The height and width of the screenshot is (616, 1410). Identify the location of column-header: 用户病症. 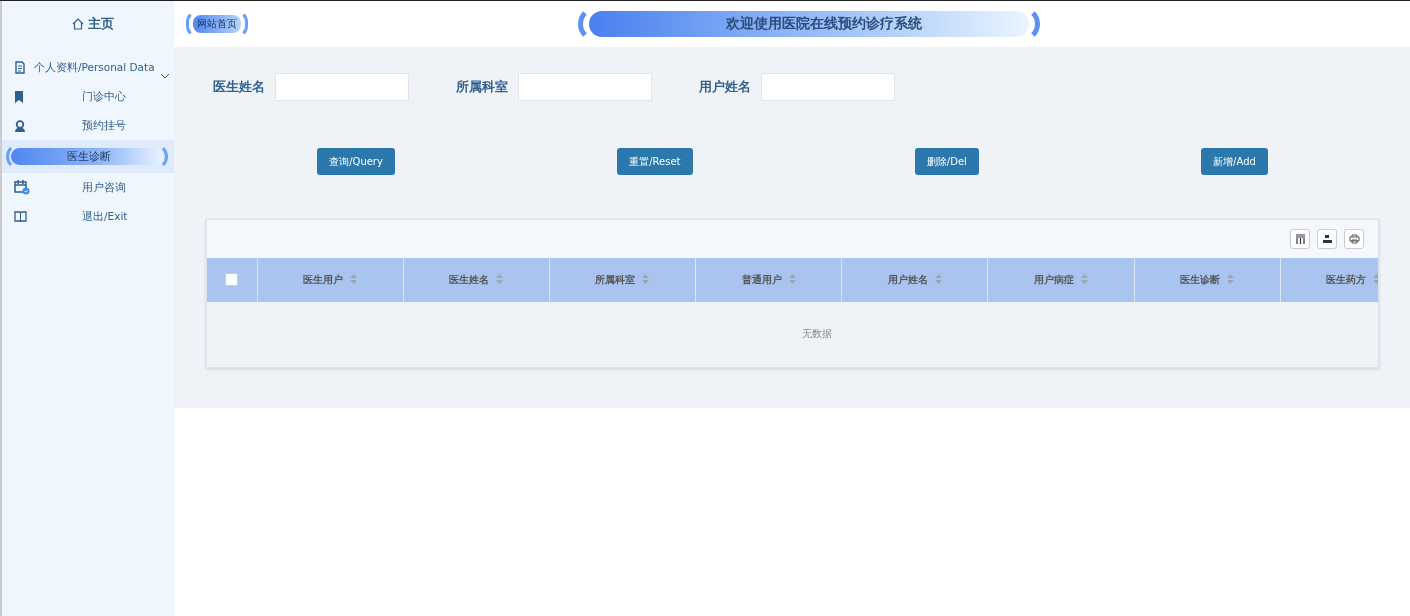
(1054, 280).